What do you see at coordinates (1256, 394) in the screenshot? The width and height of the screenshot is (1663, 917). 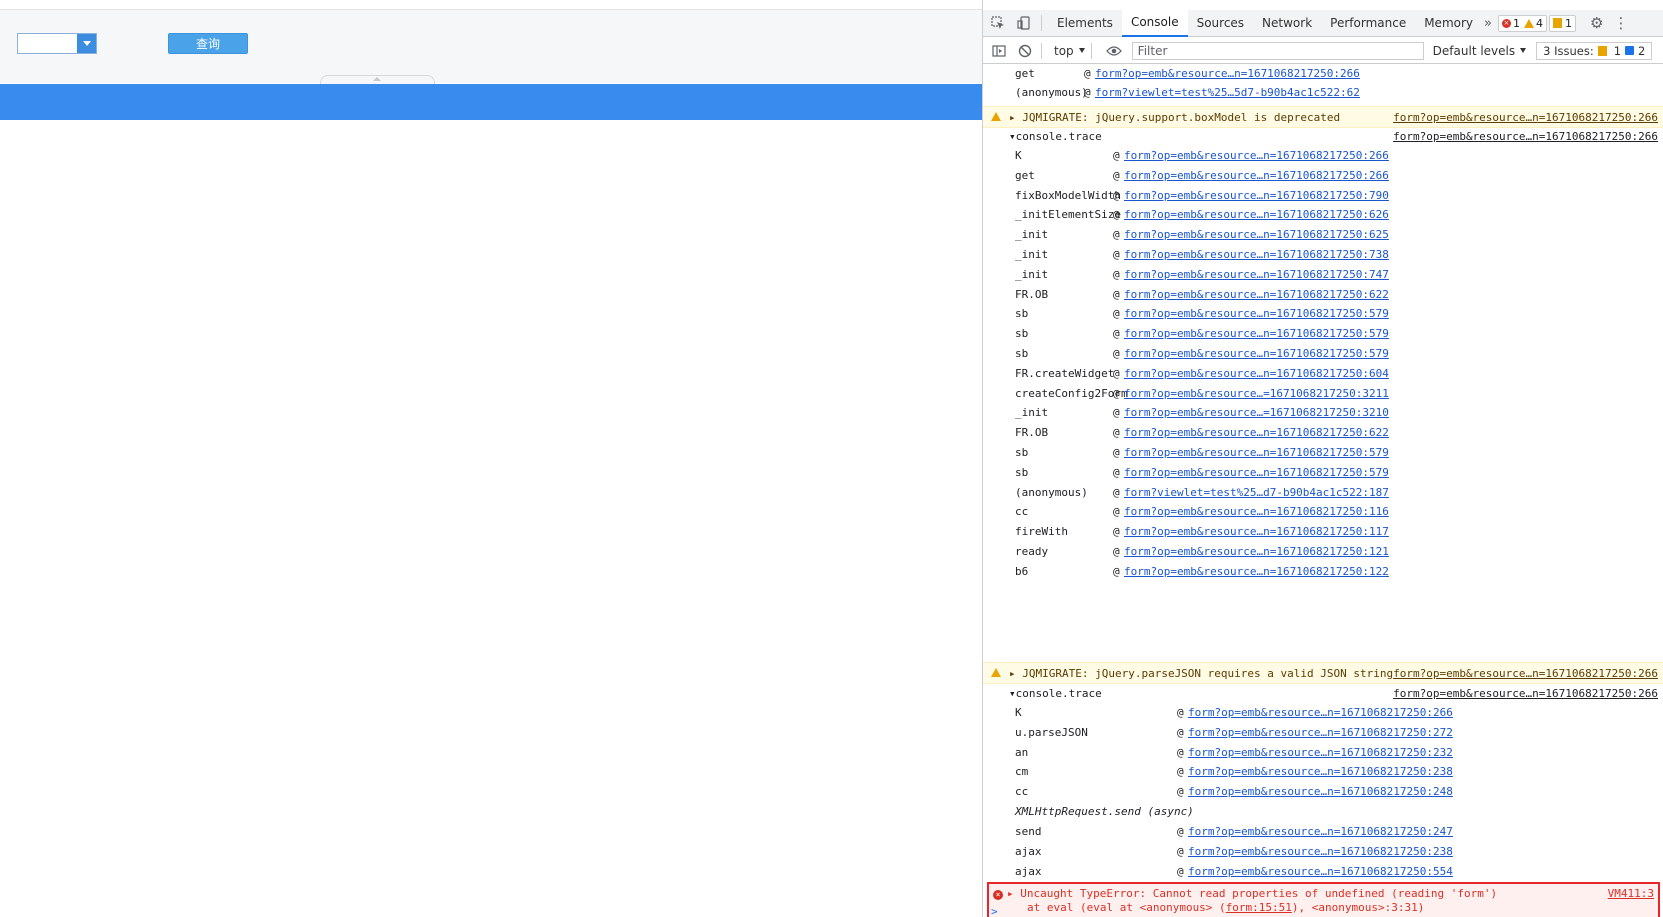 I see `stack-frame-link: form?op=emb&resource…=1671068217250:3211` at bounding box center [1256, 394].